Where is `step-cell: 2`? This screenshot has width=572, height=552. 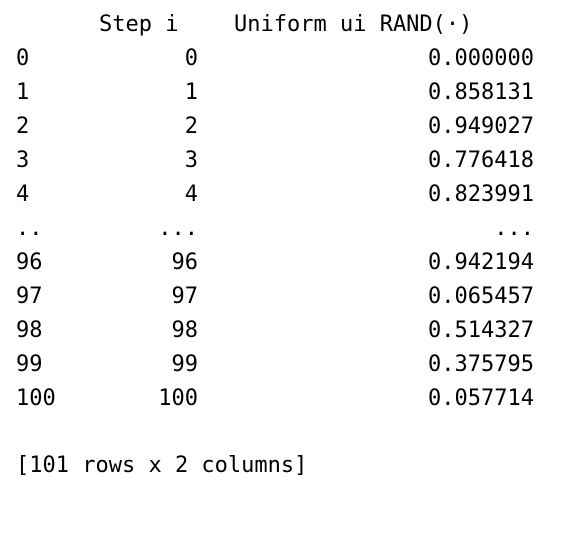 step-cell: 2 is located at coordinates (191, 126).